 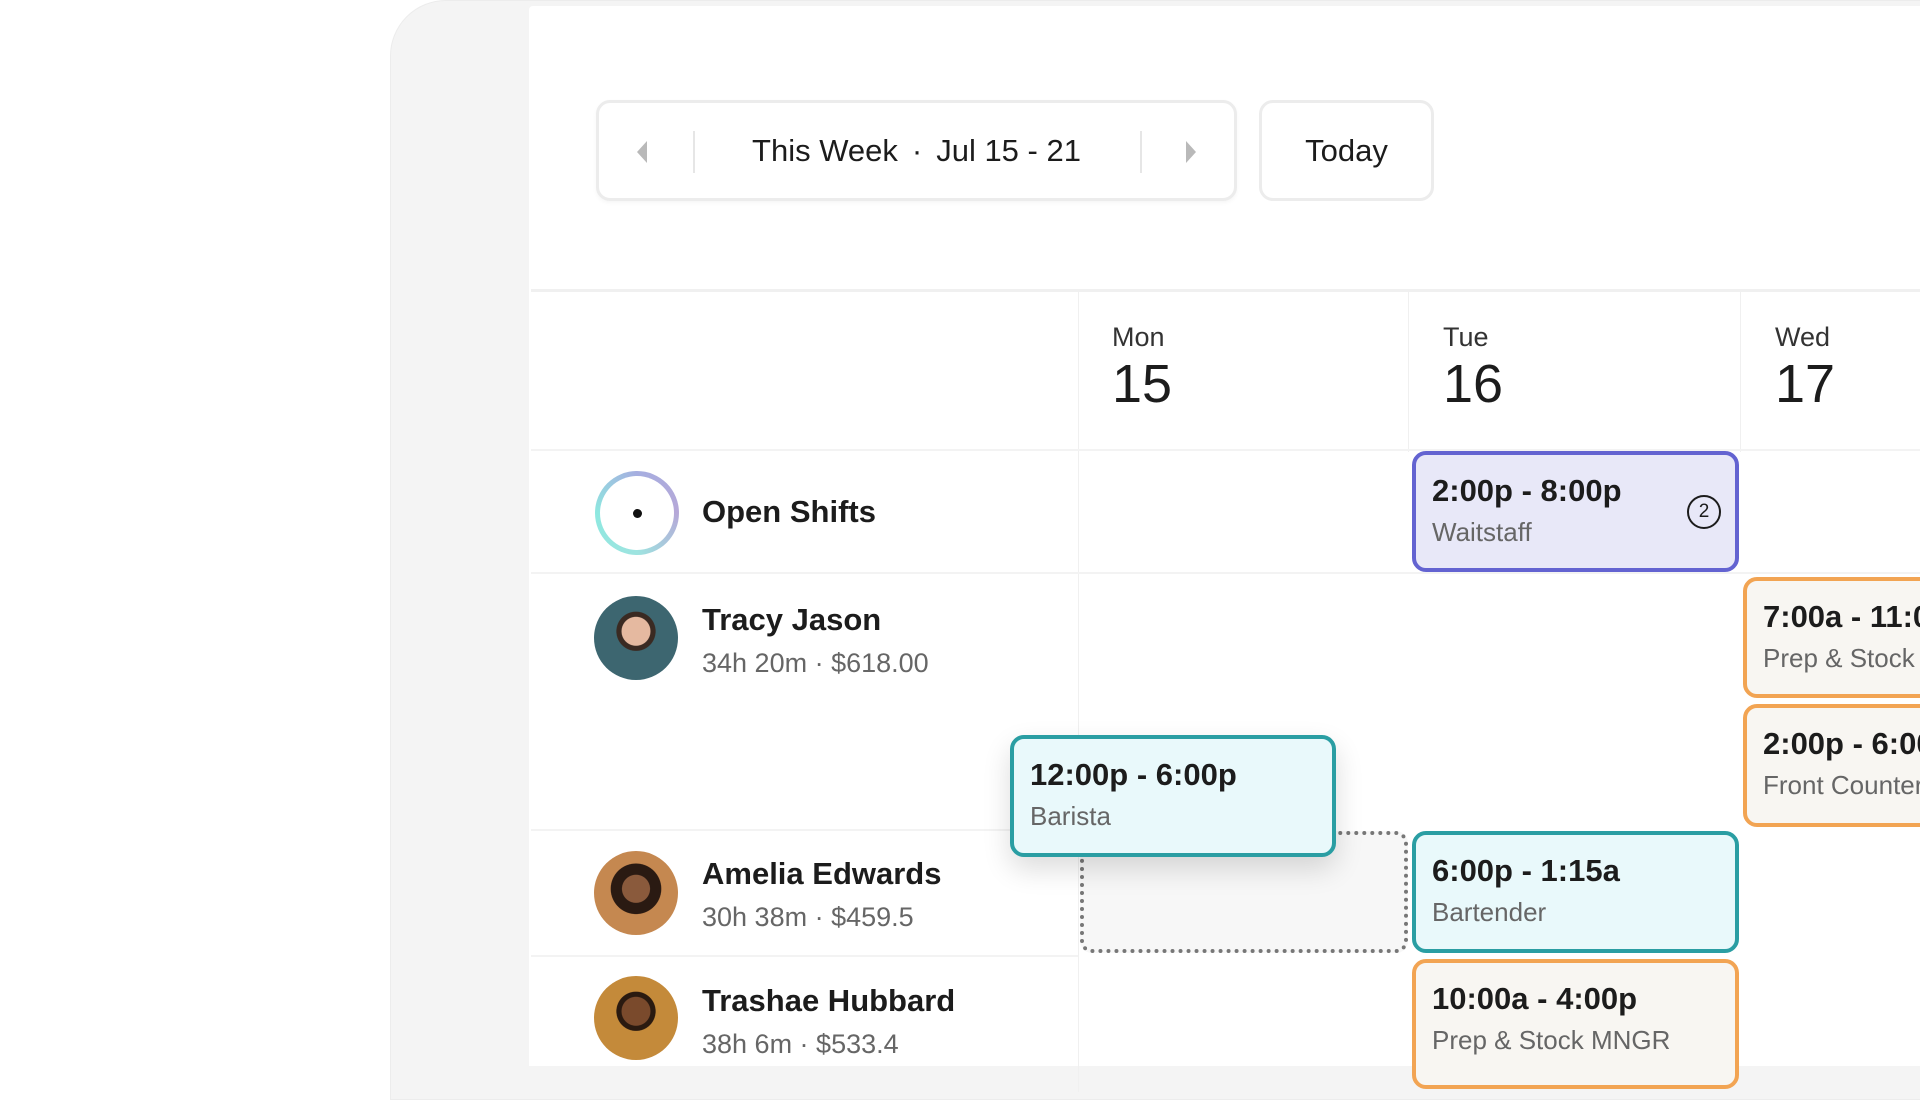 I want to click on row-name: Amelia Edwards, so click(x=822, y=873).